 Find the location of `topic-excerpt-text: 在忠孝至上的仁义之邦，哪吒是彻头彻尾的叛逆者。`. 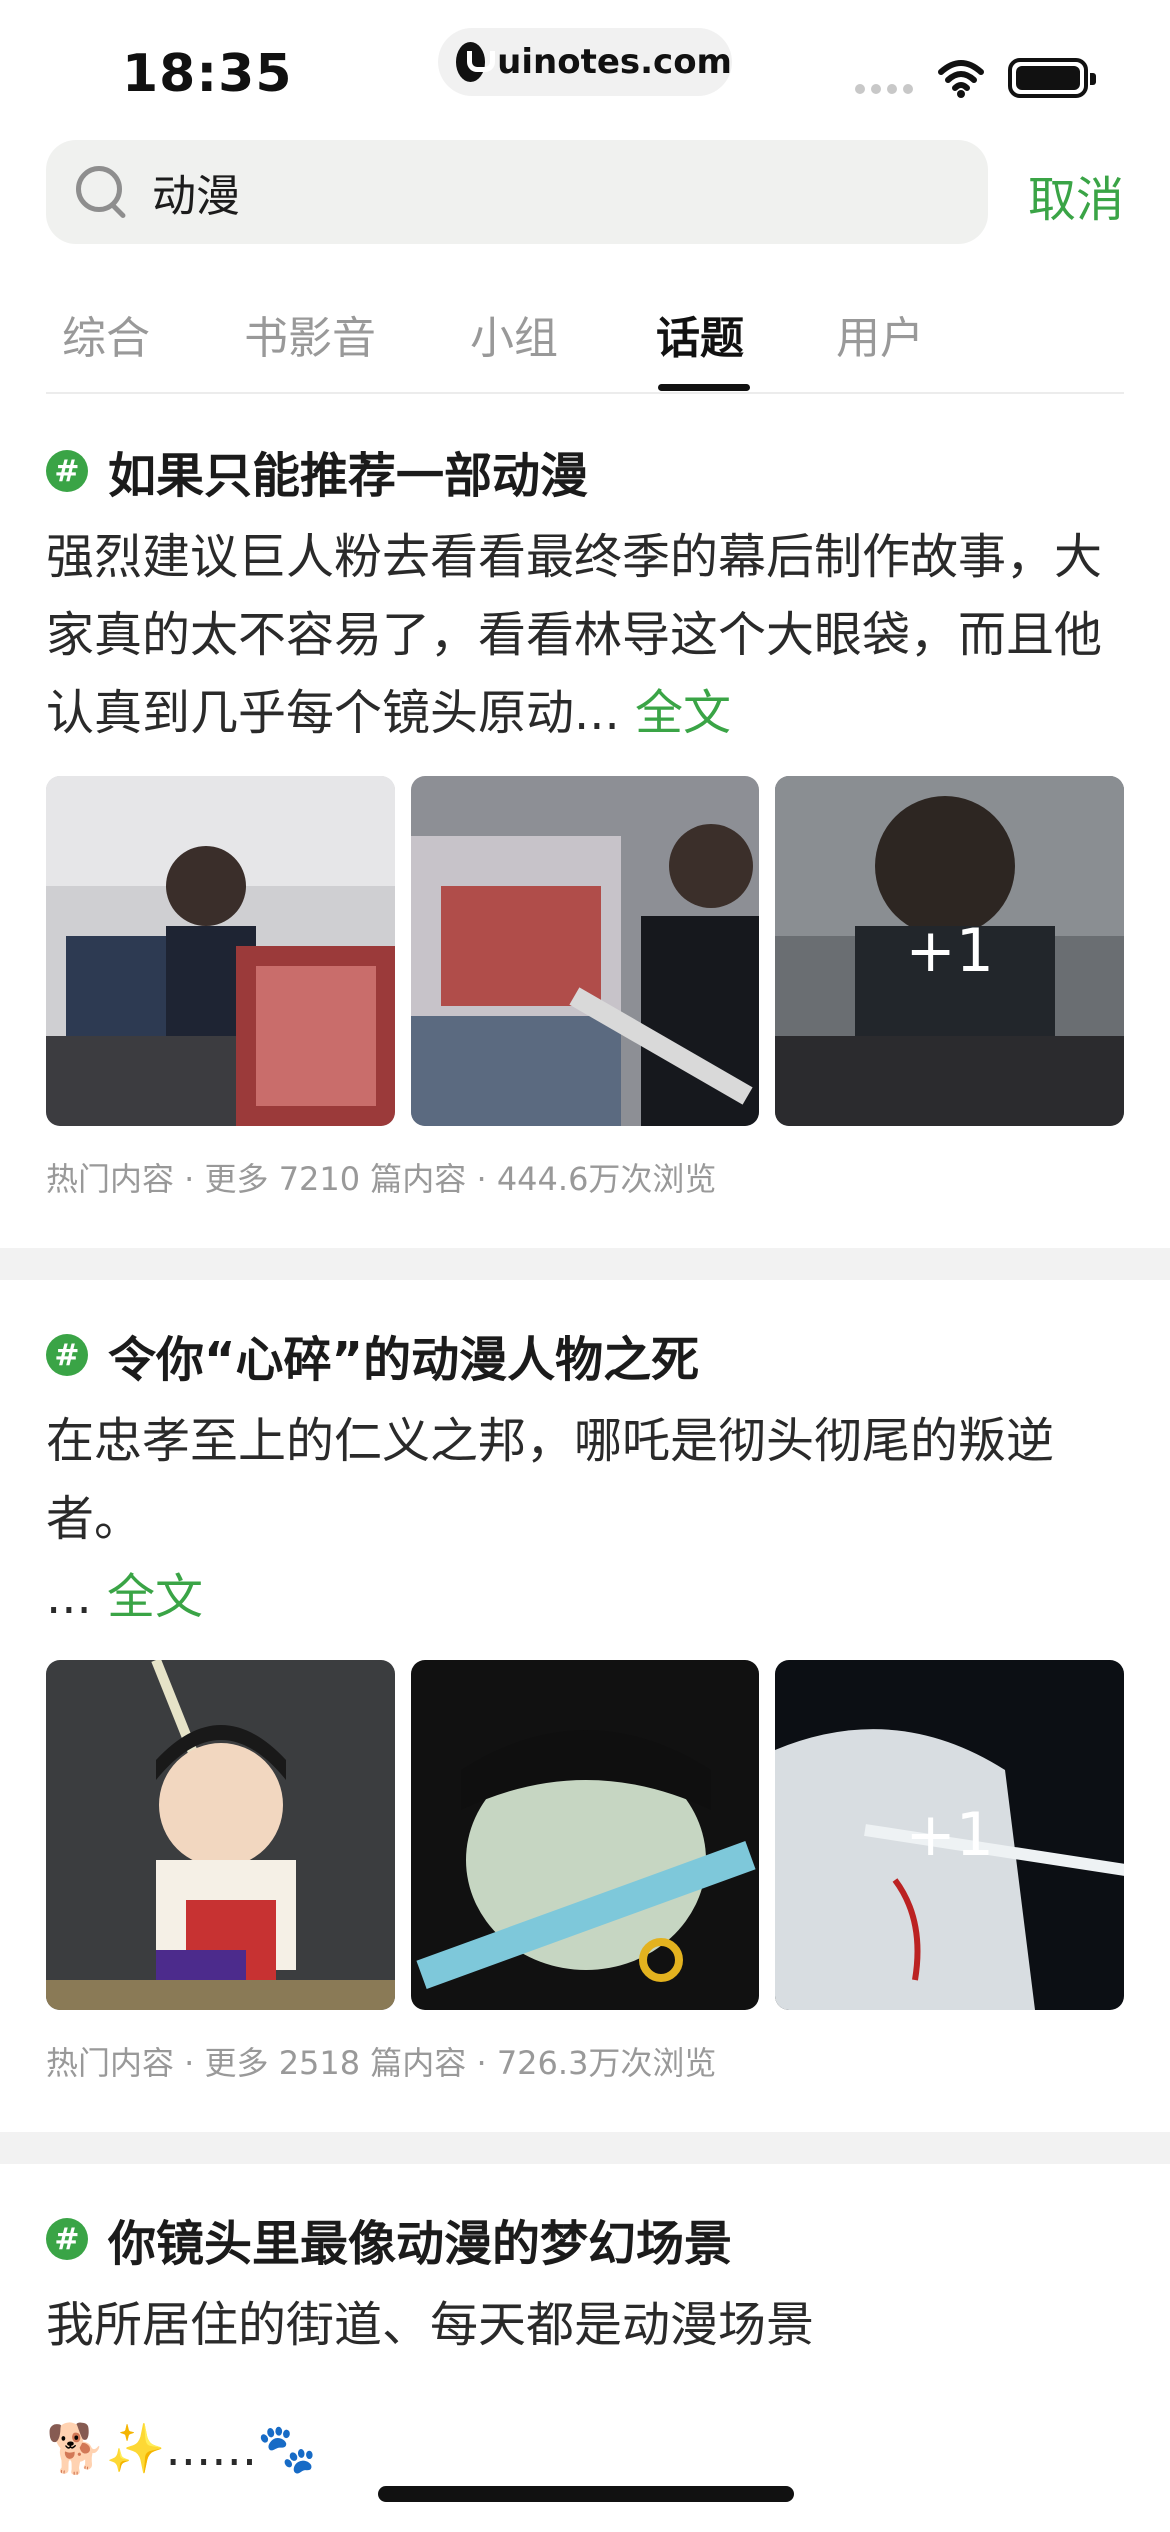

topic-excerpt-text: 在忠孝至上的仁义之邦，哪吒是彻头彻尾的叛逆者。 is located at coordinates (550, 1480).